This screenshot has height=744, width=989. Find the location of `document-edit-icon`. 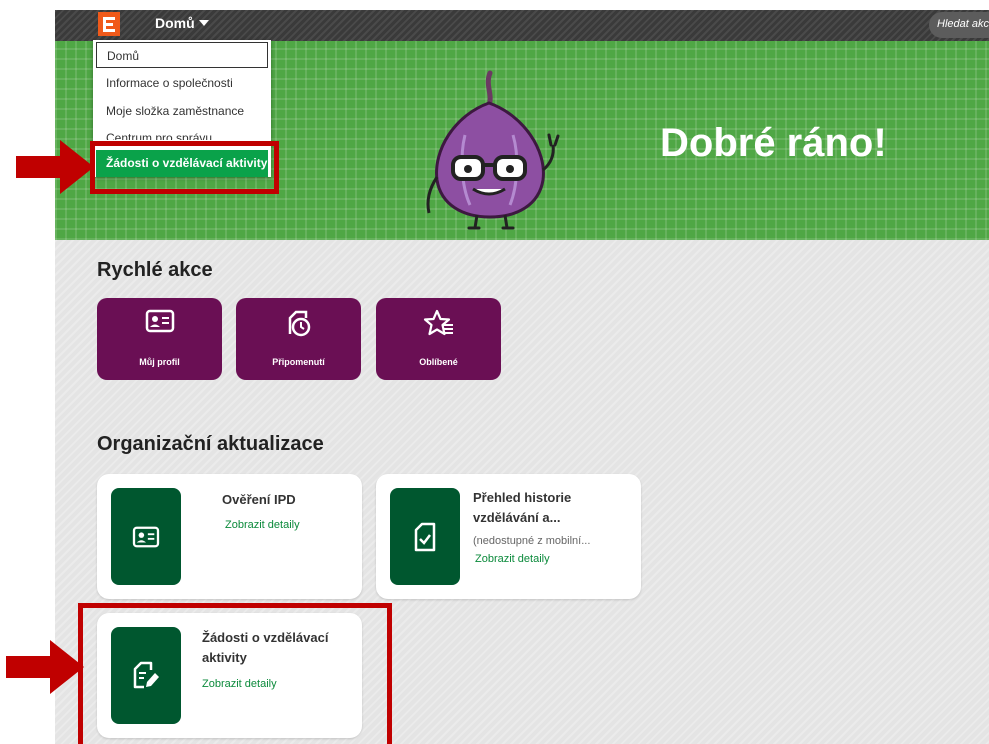

document-edit-icon is located at coordinates (146, 674).